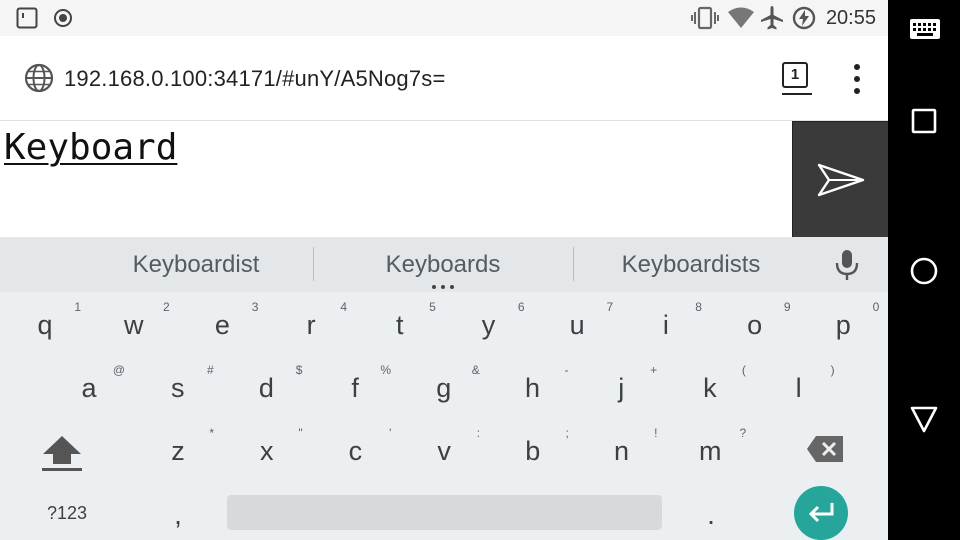 The height and width of the screenshot is (540, 960). What do you see at coordinates (857, 79) in the screenshot?
I see `more-vert-icon` at bounding box center [857, 79].